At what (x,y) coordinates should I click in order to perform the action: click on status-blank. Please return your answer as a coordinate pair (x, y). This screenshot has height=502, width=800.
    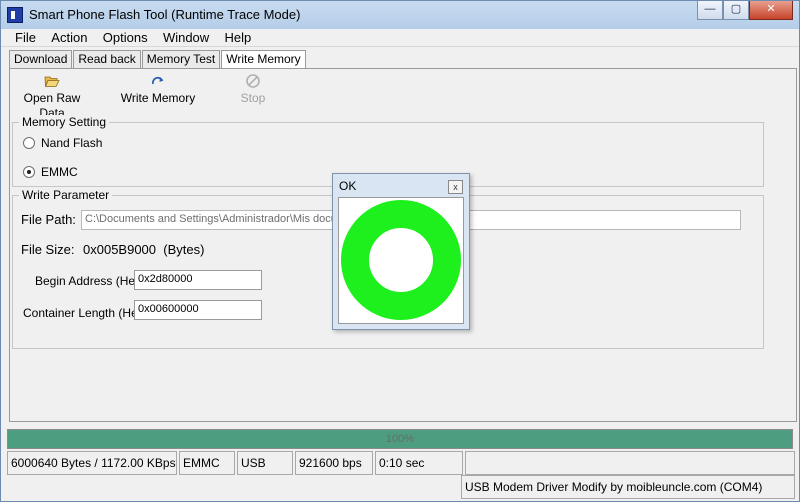
    Looking at the image, I should click on (630, 463).